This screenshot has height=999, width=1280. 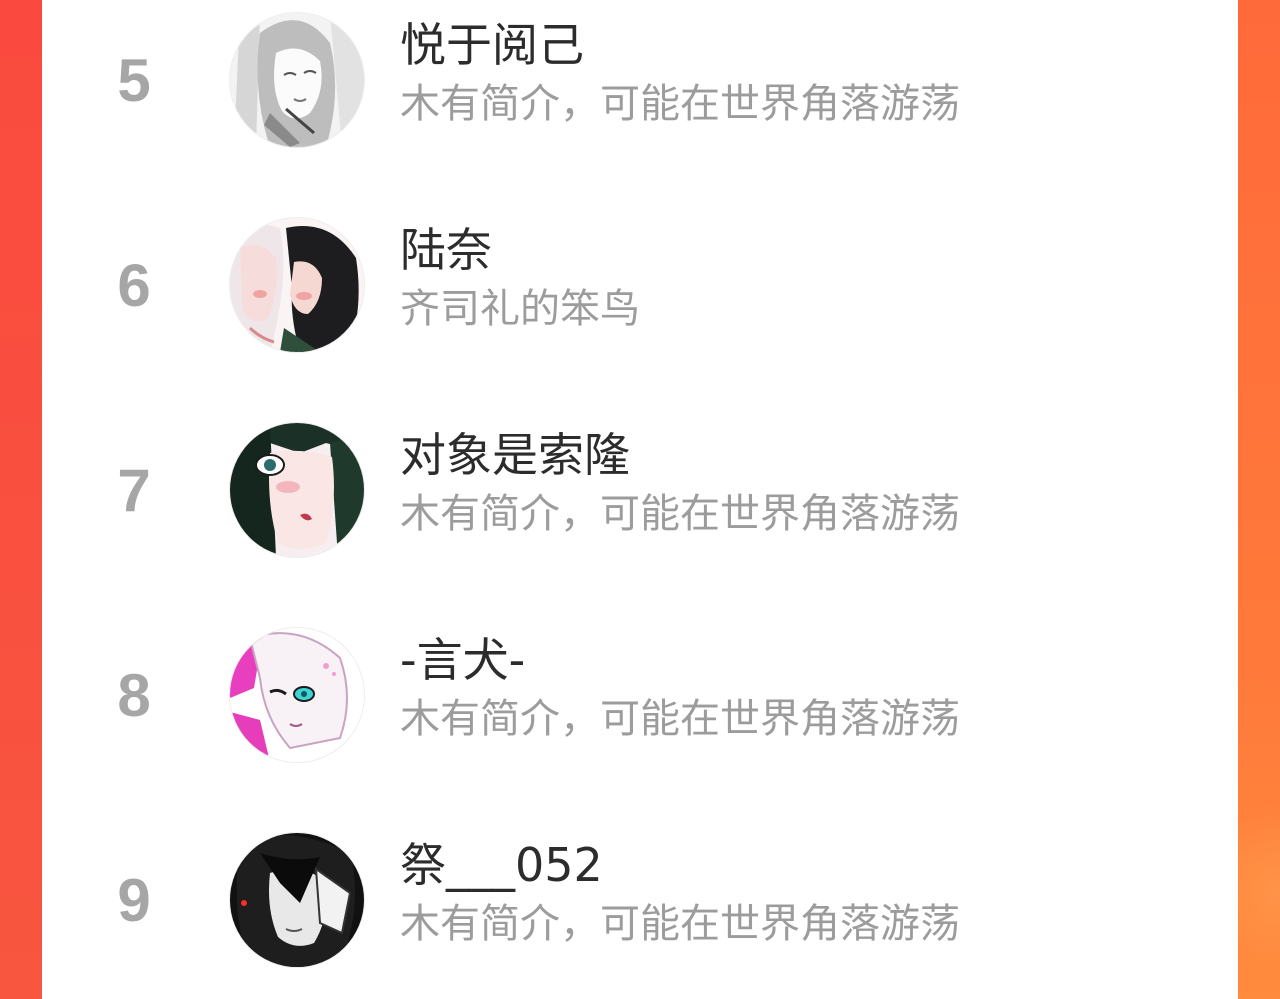 I want to click on user-name: 祭___052, so click(x=501, y=865).